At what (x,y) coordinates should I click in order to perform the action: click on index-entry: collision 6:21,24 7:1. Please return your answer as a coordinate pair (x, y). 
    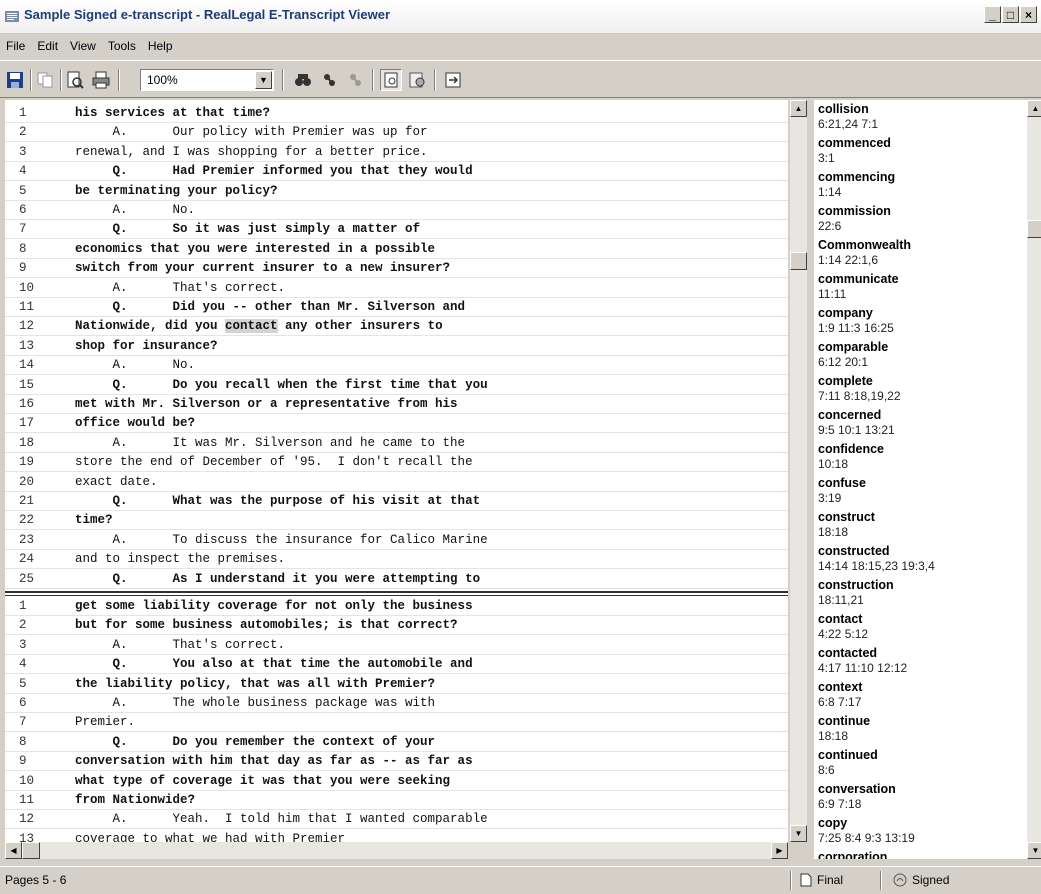
    Looking at the image, I should click on (920, 116).